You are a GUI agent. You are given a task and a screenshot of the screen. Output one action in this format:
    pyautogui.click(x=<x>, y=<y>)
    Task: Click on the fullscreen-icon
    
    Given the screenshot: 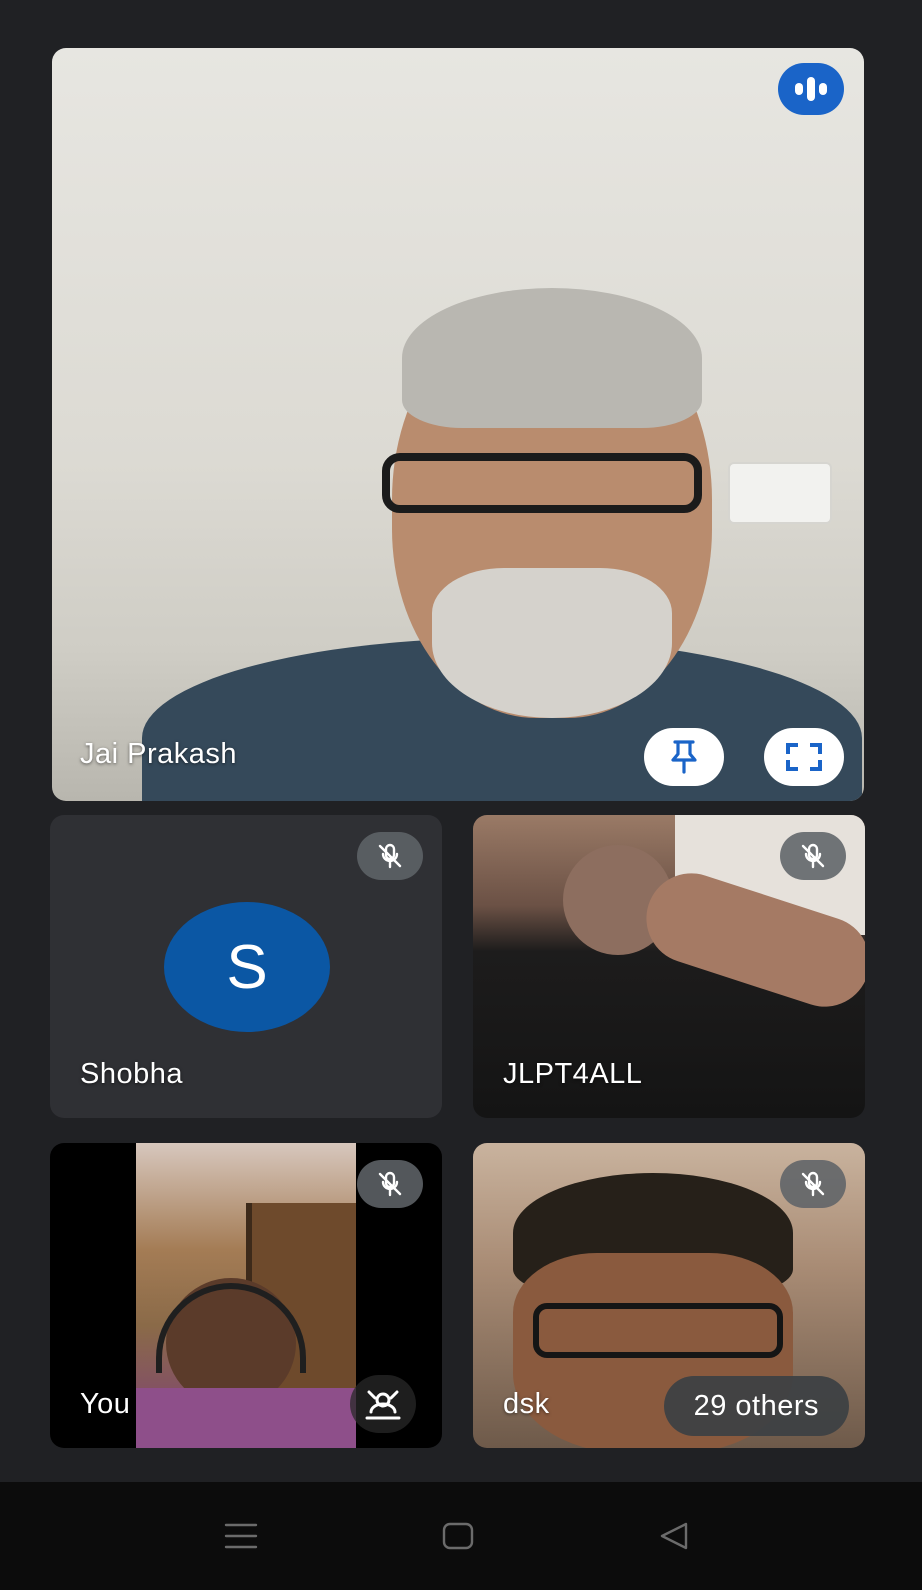 What is the action you would take?
    pyautogui.click(x=804, y=757)
    